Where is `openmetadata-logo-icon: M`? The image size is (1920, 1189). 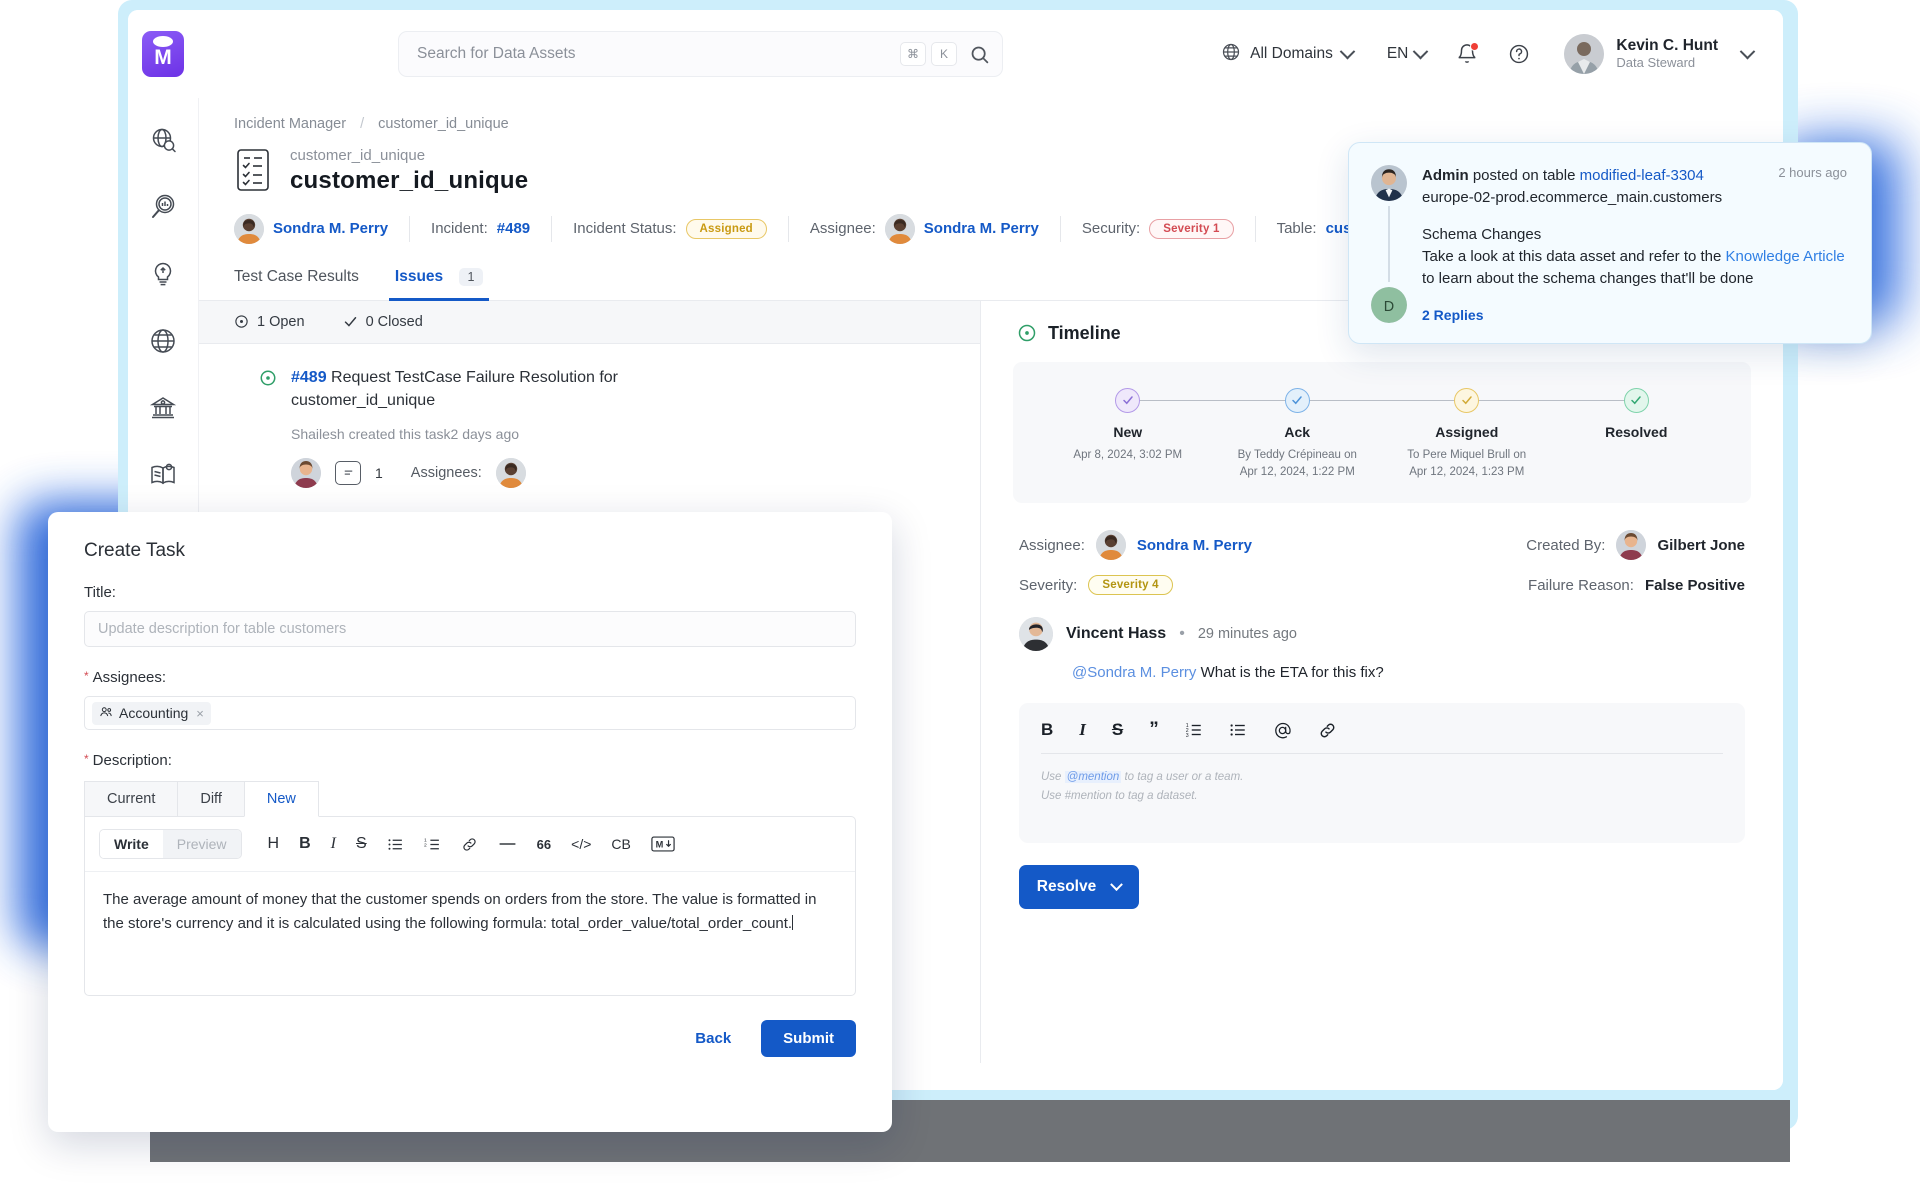
openmetadata-logo-icon: M is located at coordinates (163, 54).